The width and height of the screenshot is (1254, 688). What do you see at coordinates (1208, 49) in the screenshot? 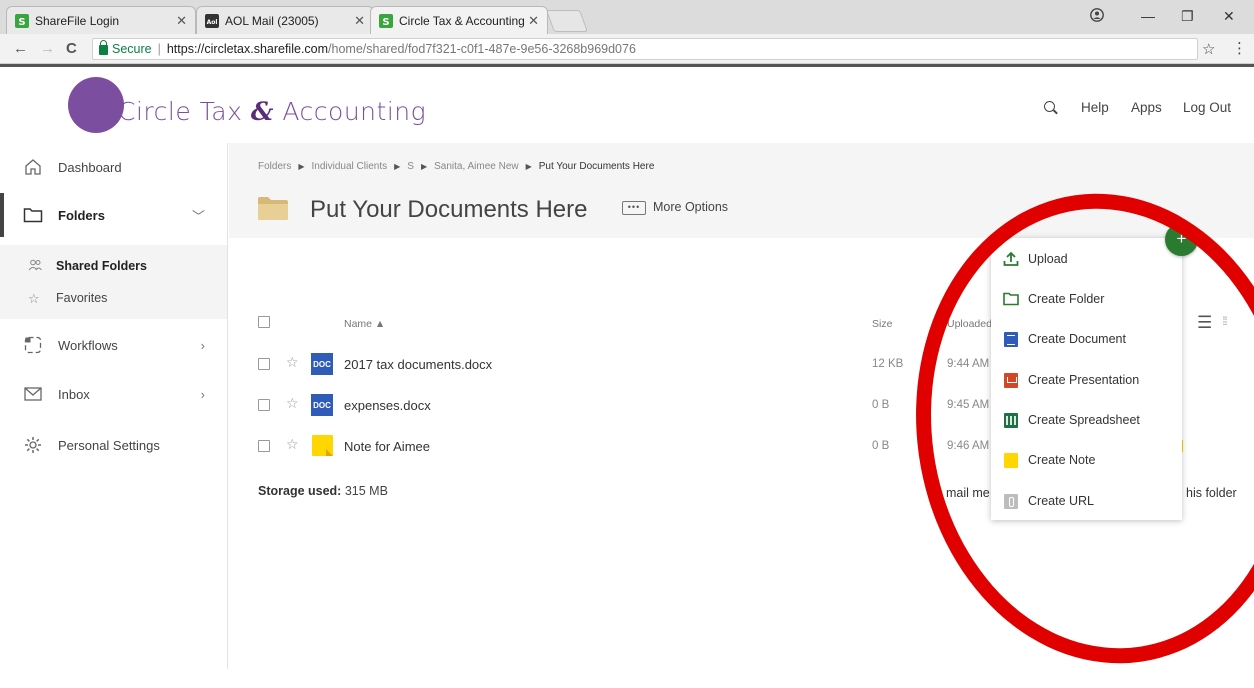
I see `bookmark-star-icon: ☆` at bounding box center [1208, 49].